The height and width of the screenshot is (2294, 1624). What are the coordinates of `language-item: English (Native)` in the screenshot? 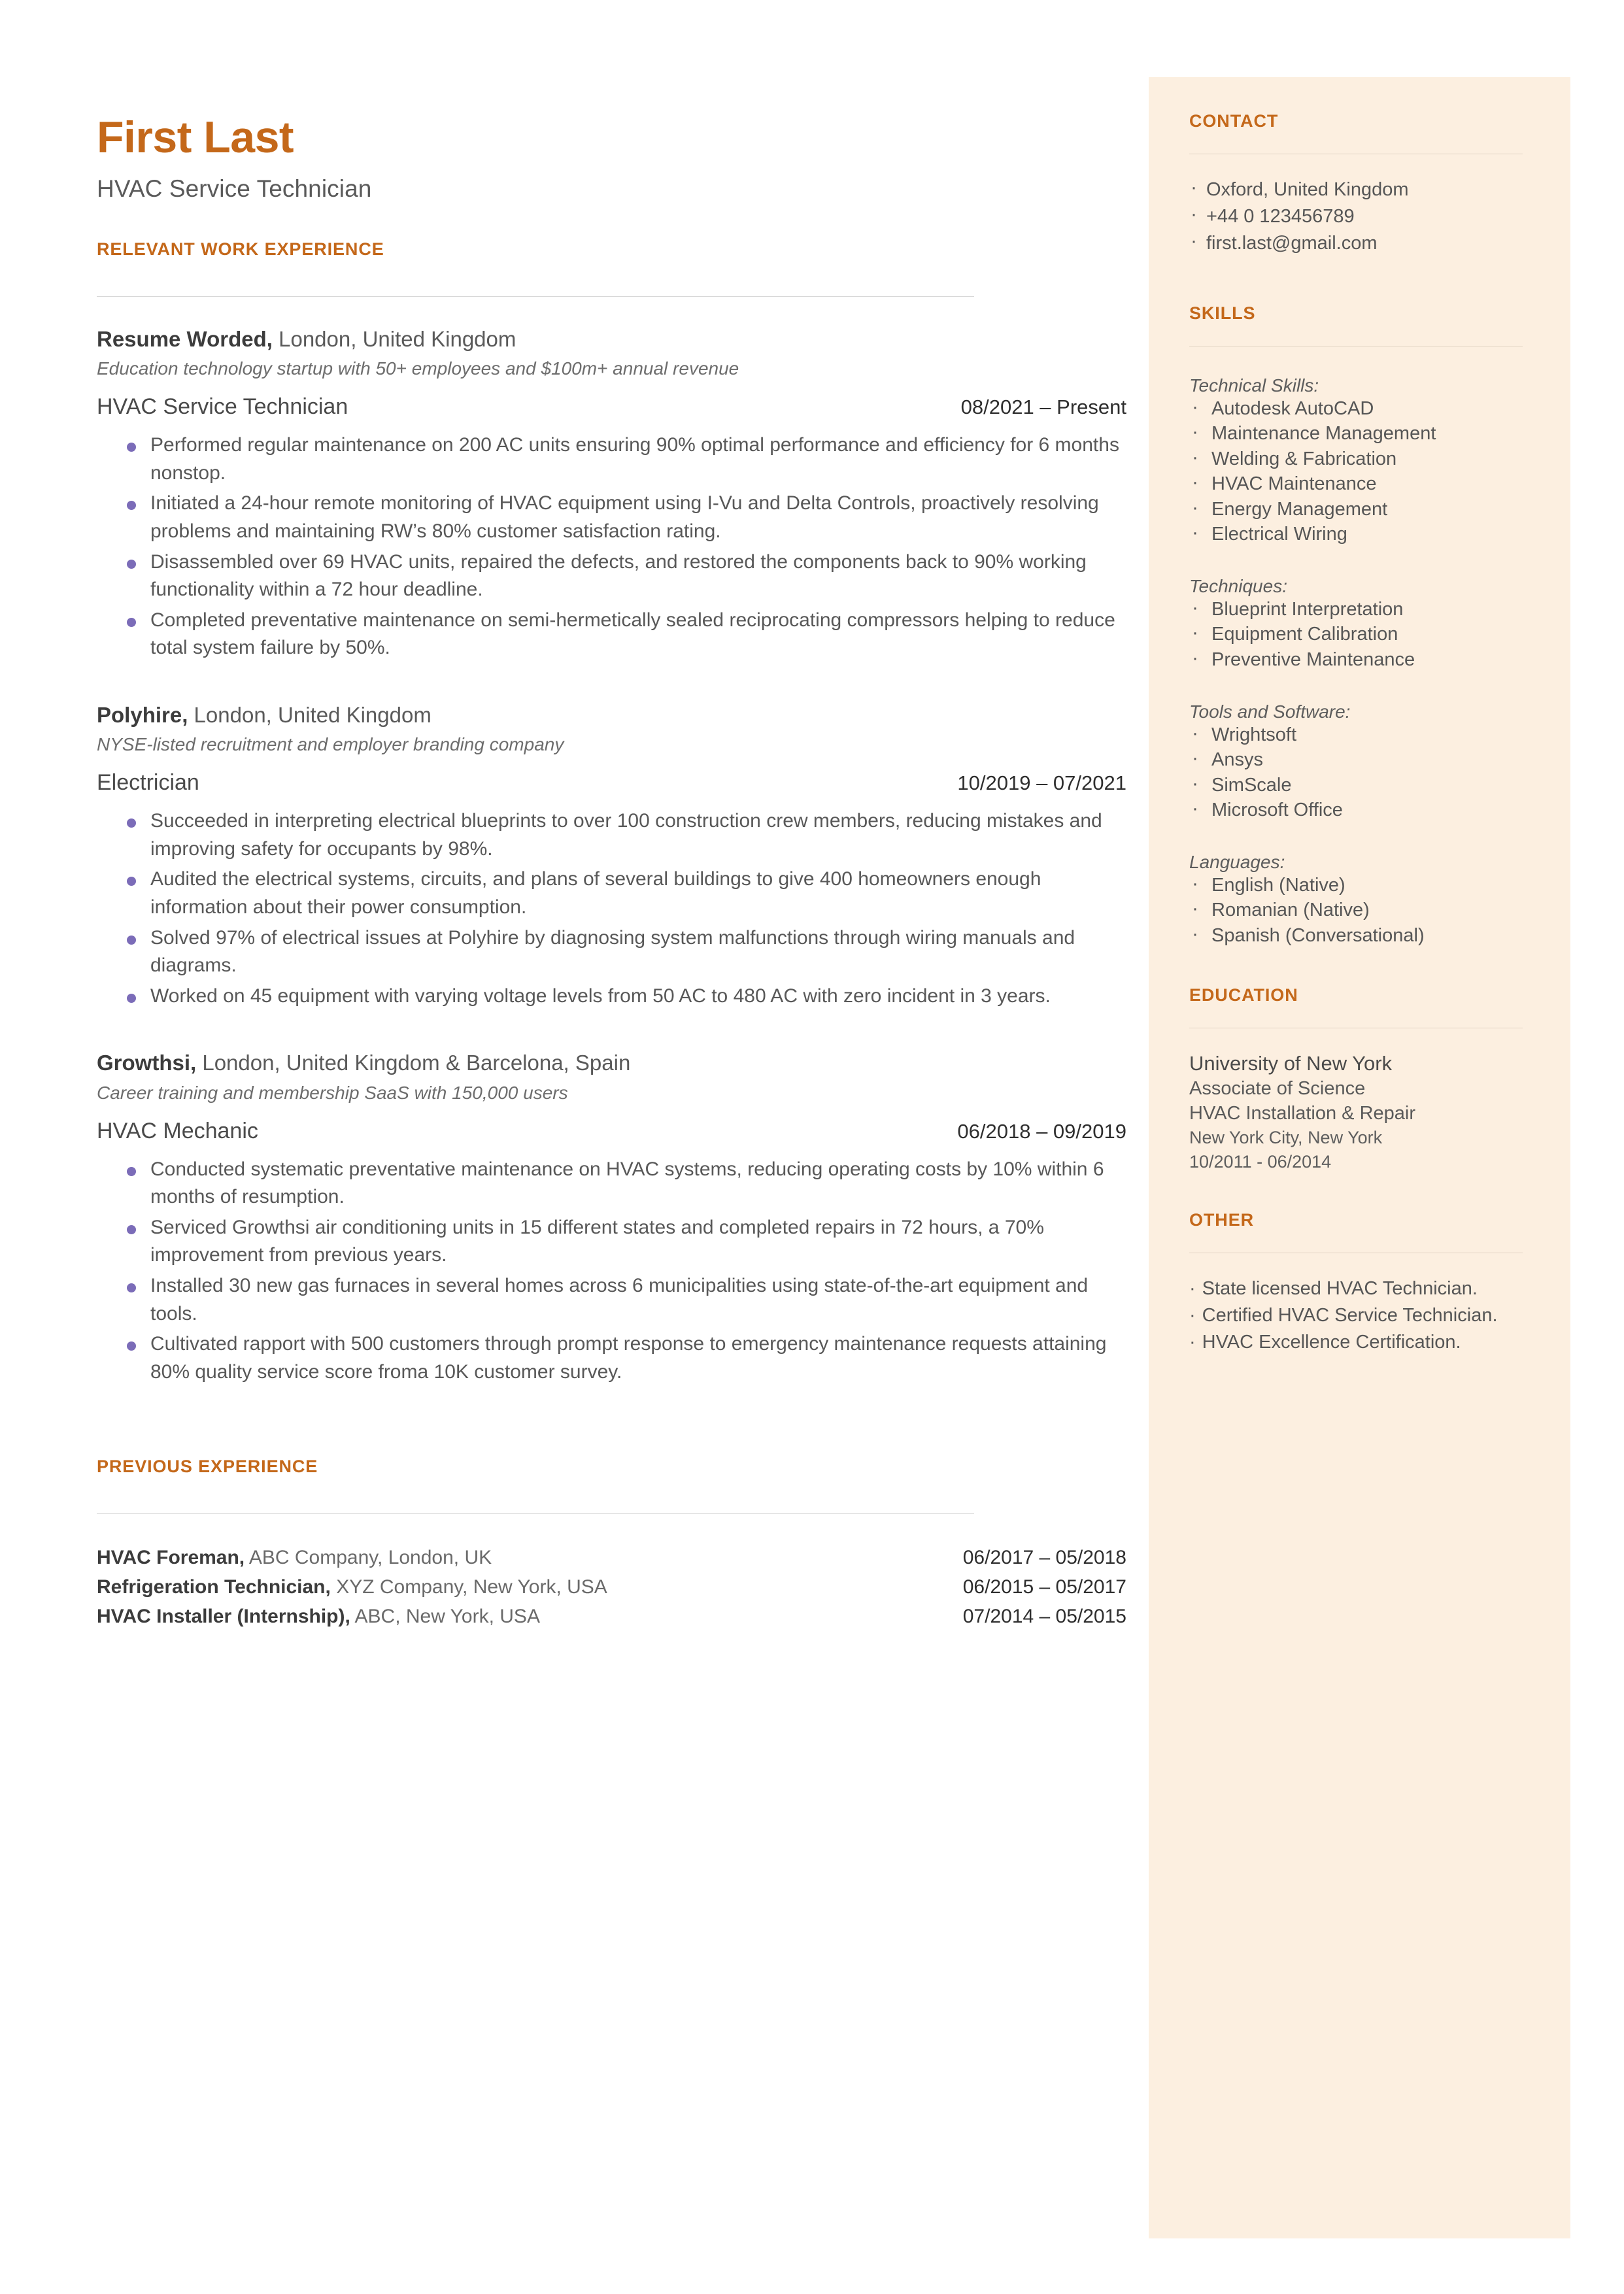 It's located at (1356, 884).